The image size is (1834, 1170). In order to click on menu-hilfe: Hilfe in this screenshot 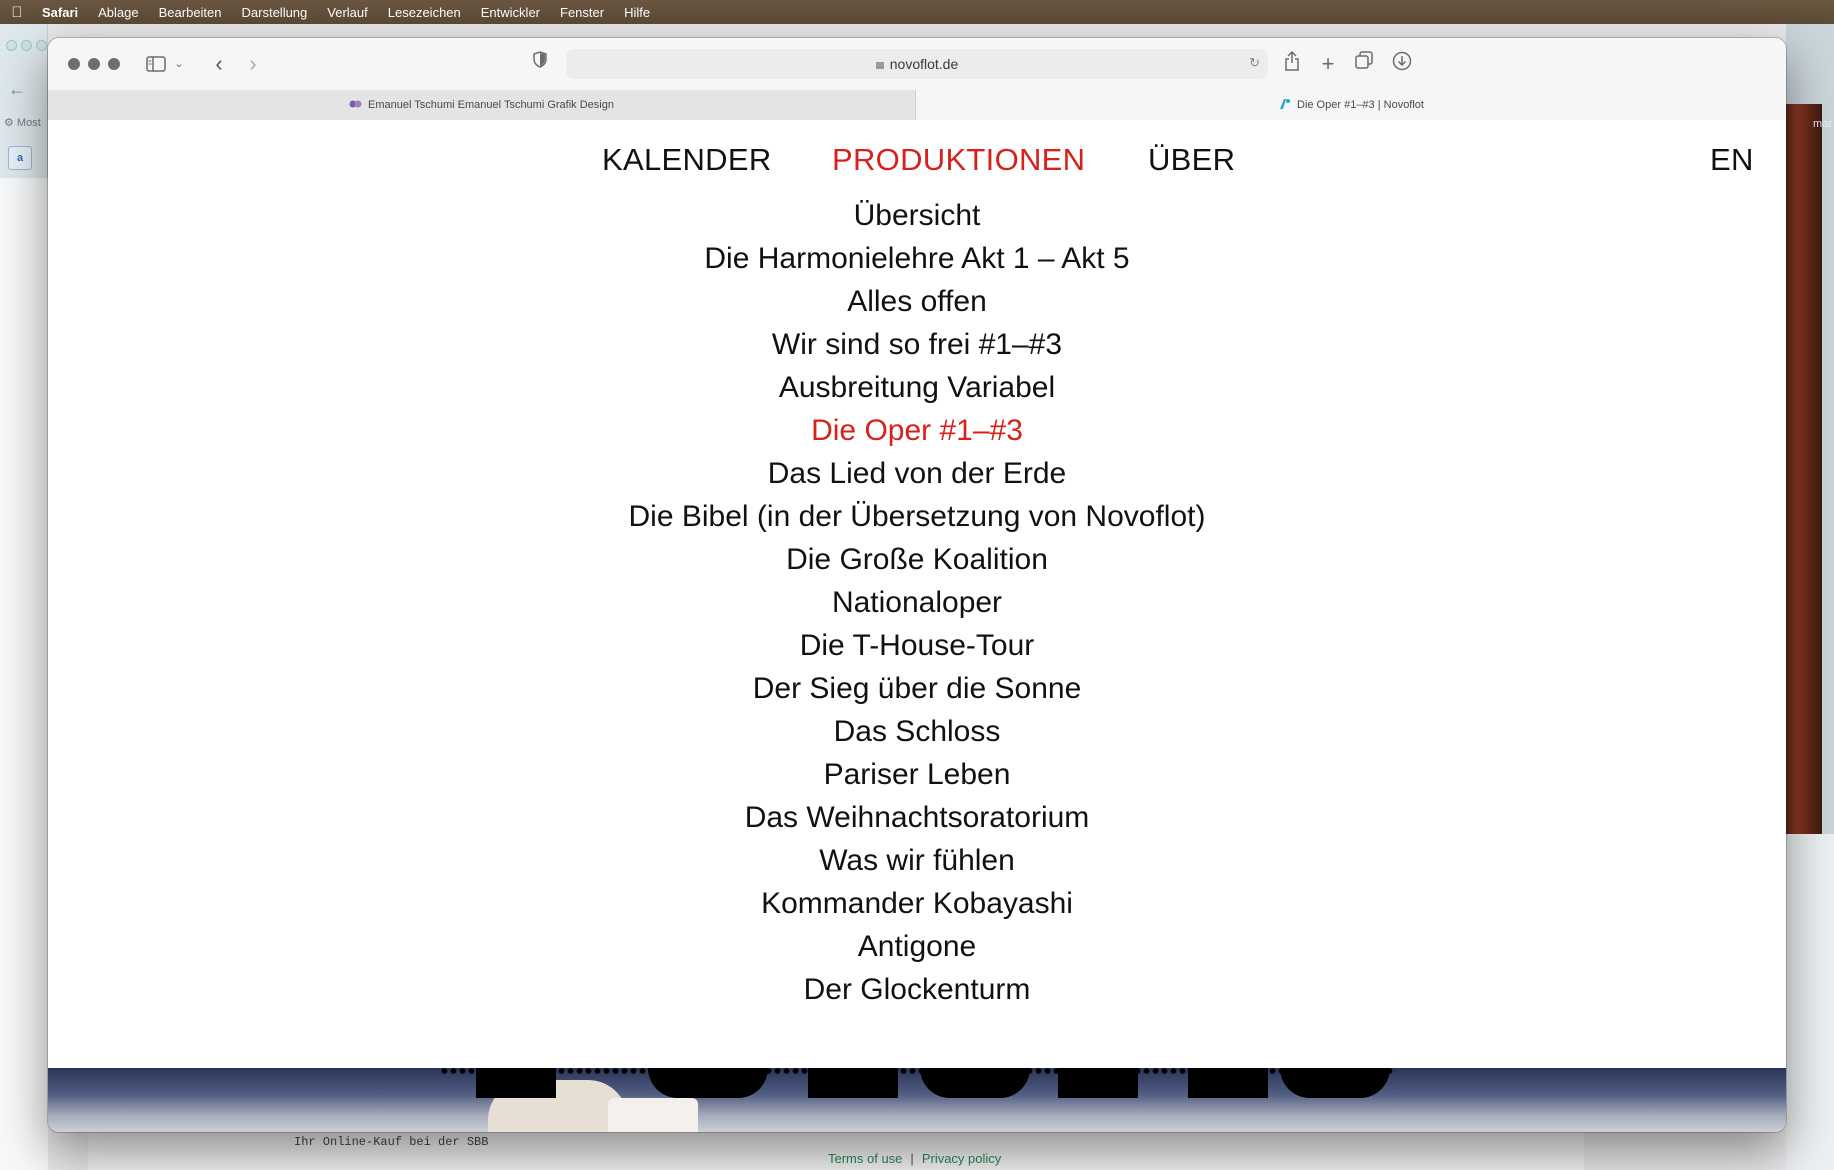, I will do `click(637, 12)`.